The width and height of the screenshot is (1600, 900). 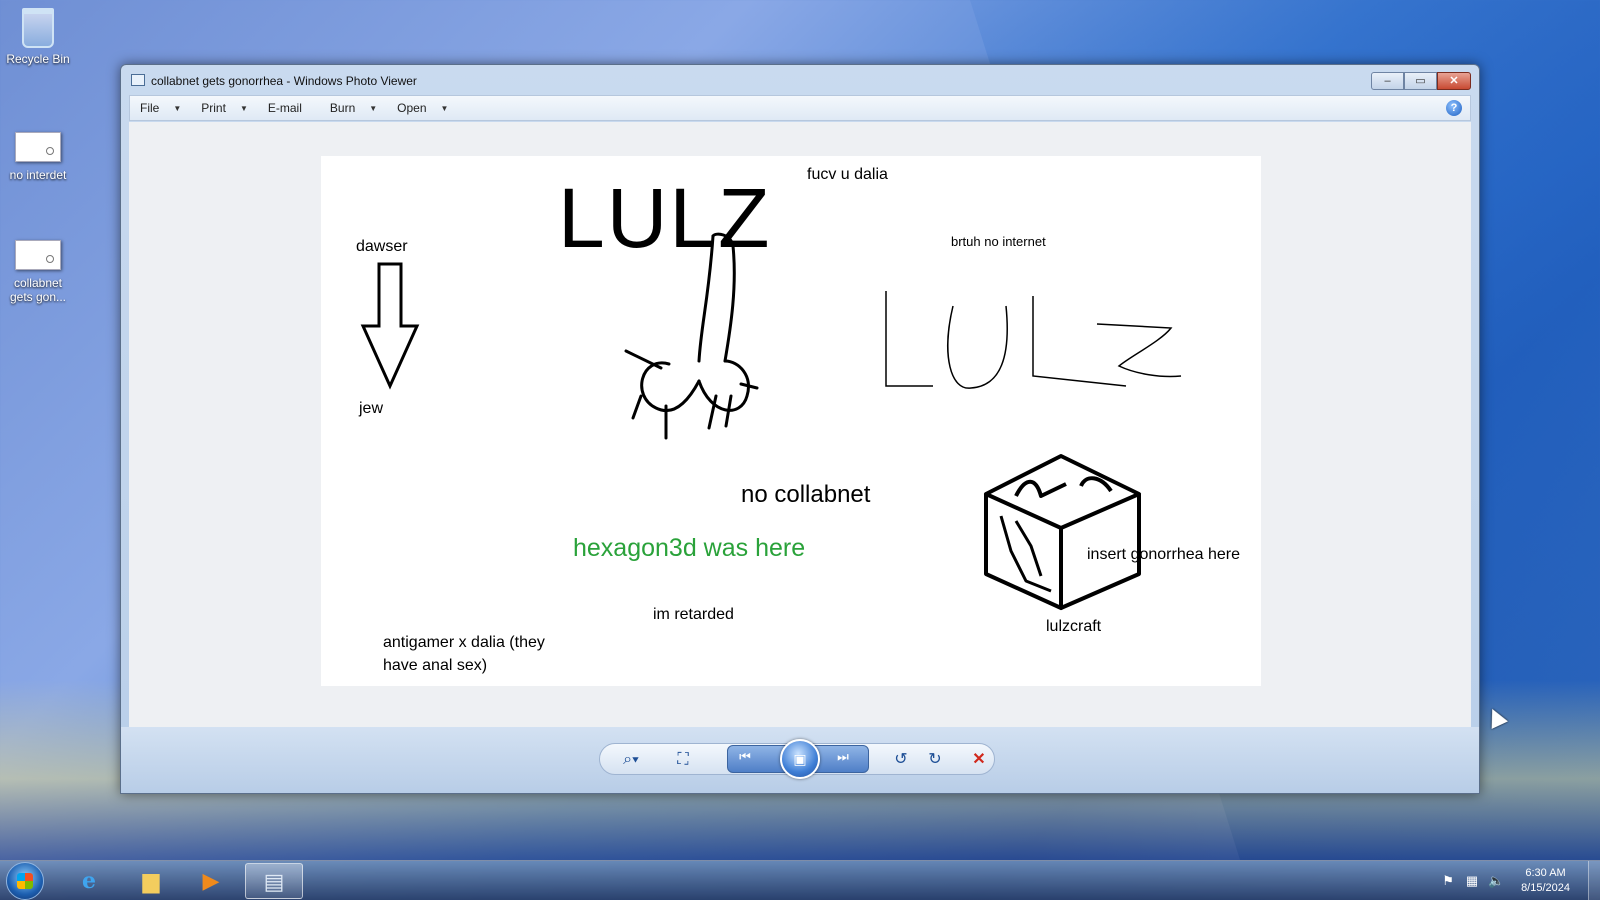 I want to click on volume-icon: 🔈, so click(x=1496, y=881).